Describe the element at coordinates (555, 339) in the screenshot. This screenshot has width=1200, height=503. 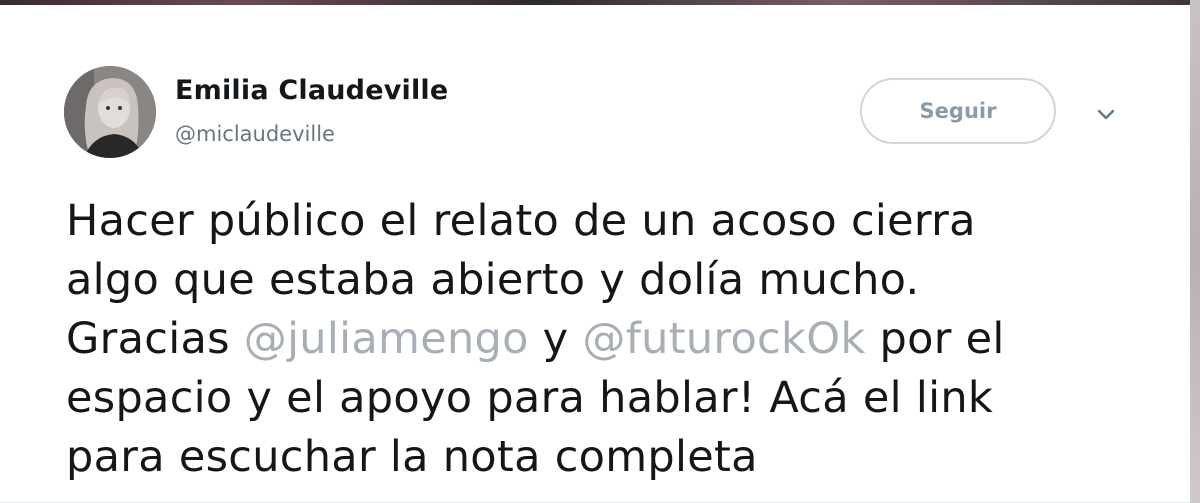
I see `tweet-text-segment: y` at that location.